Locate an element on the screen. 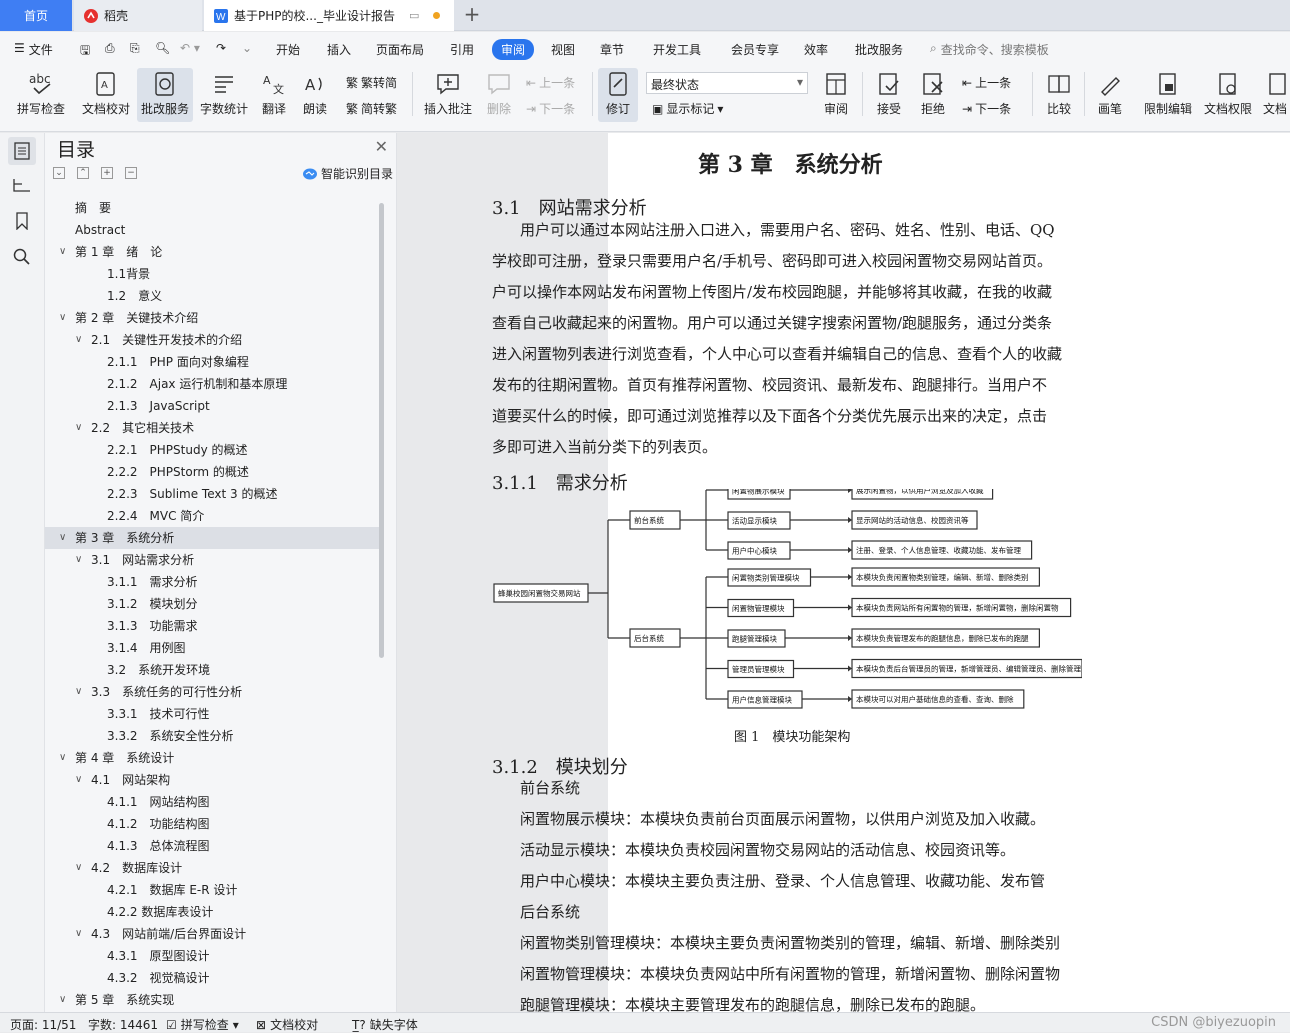  toc-item: 4.3.2 视觉稿设计 is located at coordinates (212, 978).